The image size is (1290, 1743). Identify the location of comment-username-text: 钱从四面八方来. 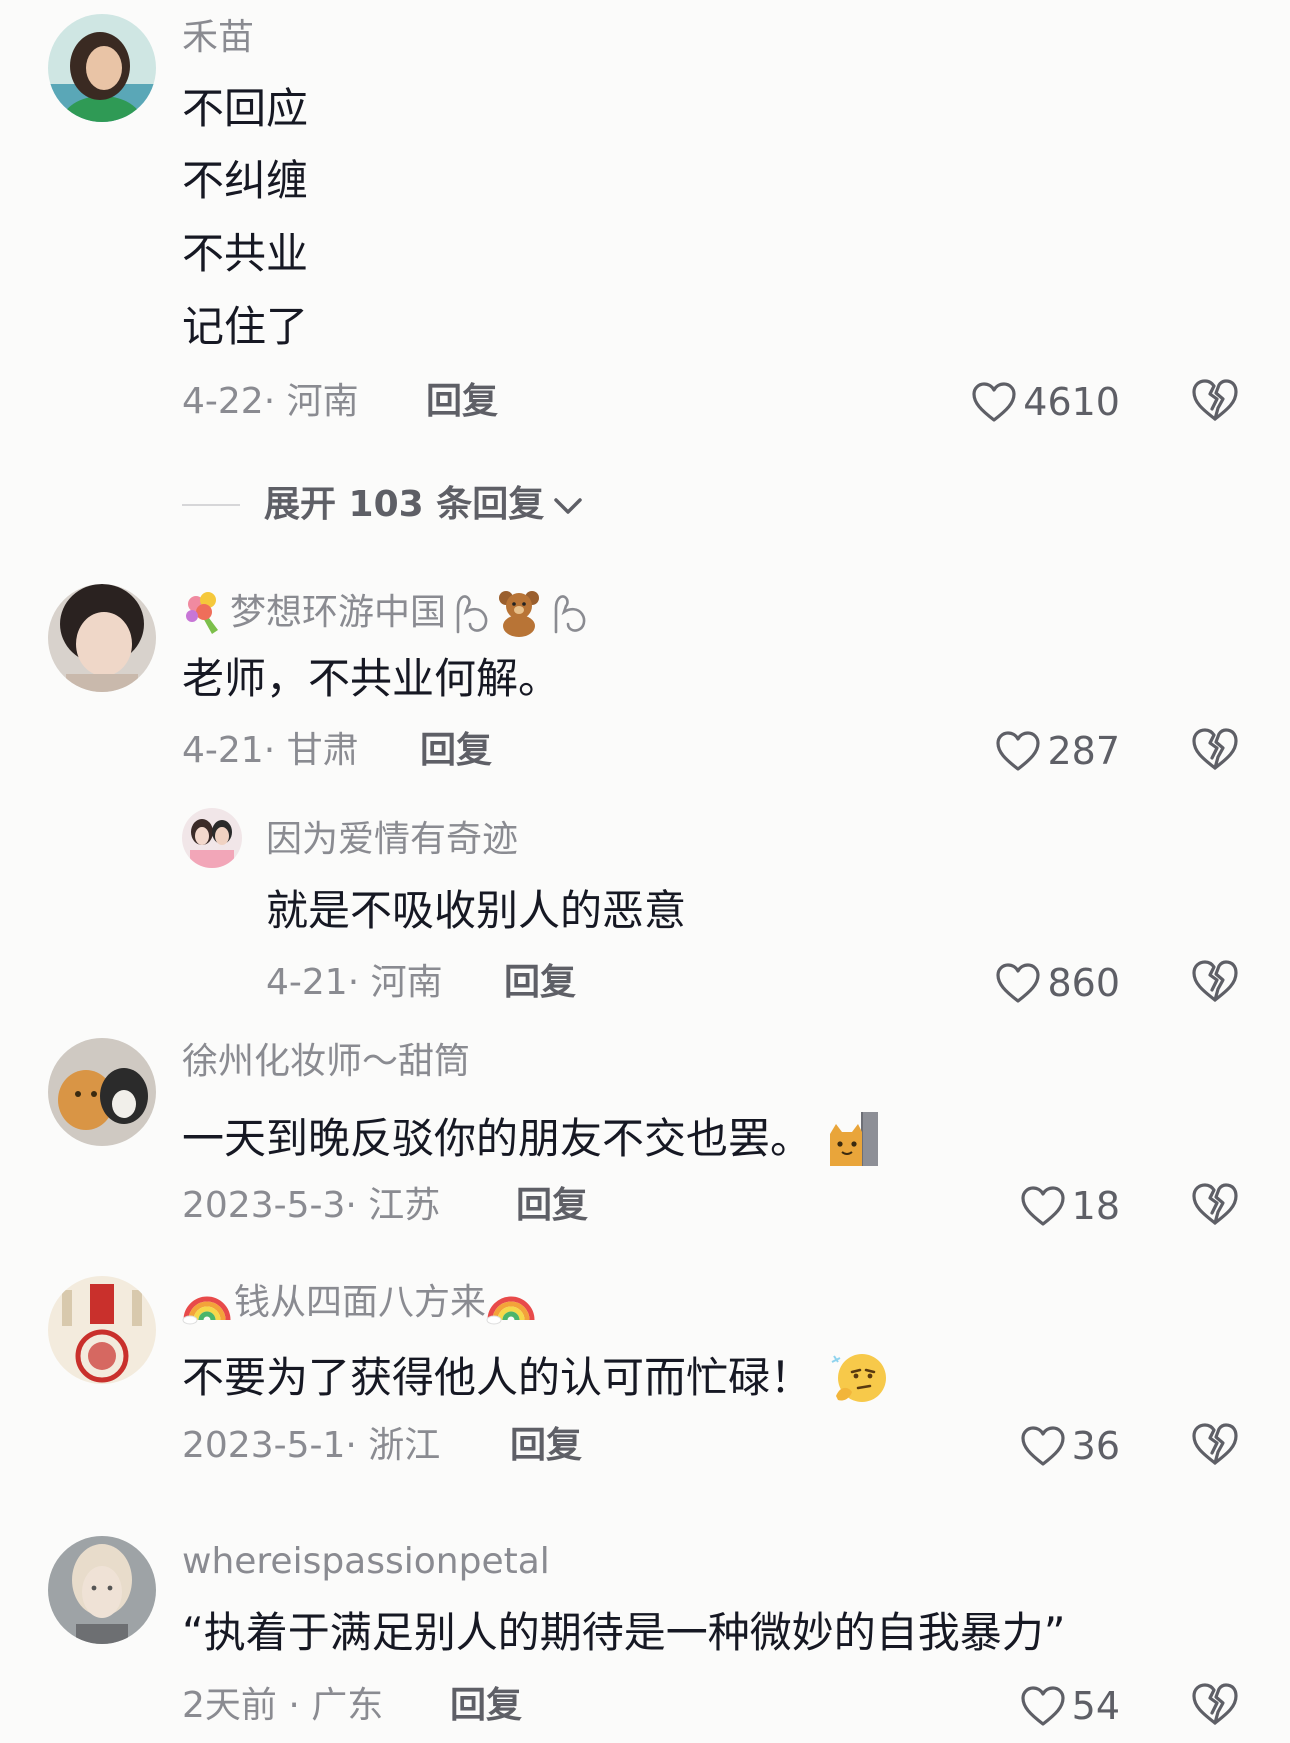
(360, 1302).